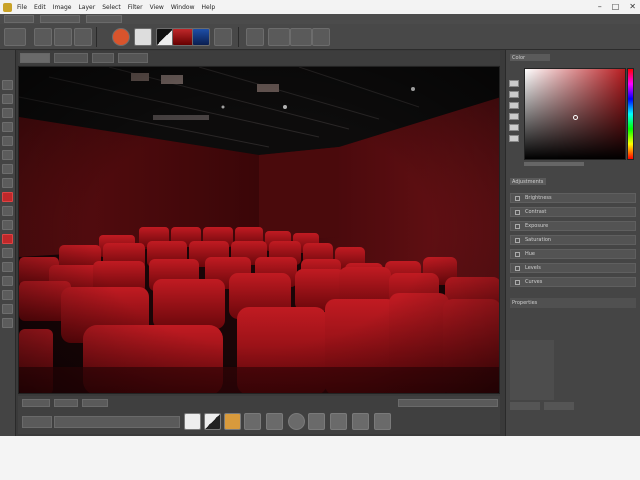 Image resolution: width=640 pixels, height=480 pixels. Describe the element at coordinates (183, 7) in the screenshot. I see `menu-window: Window` at that location.